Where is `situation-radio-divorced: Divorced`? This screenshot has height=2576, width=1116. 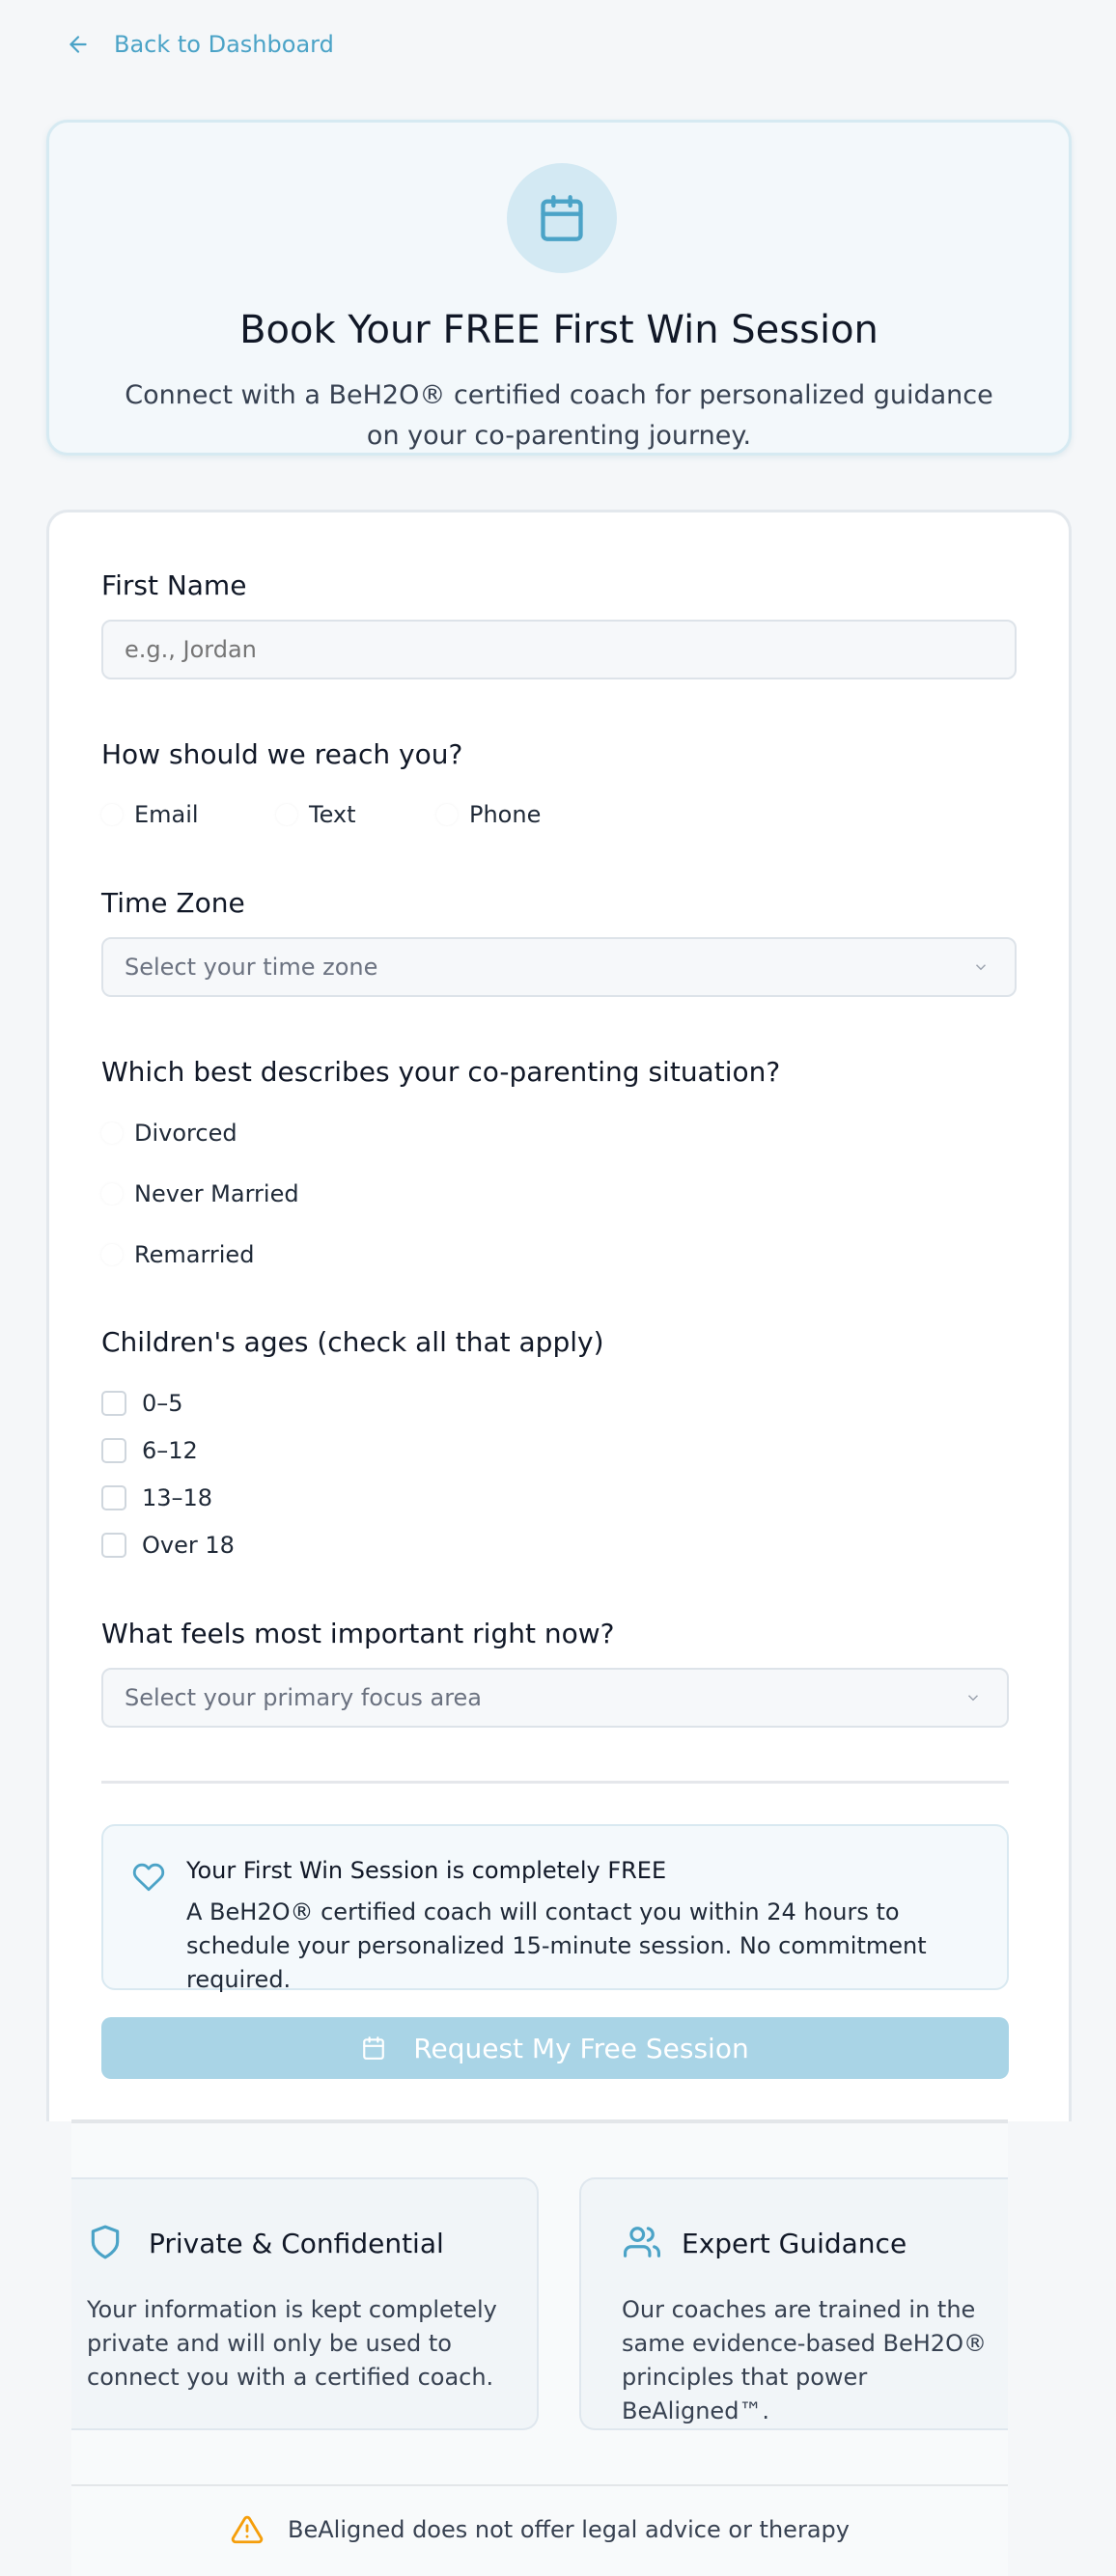
situation-radio-divorced: Divorced is located at coordinates (169, 1133).